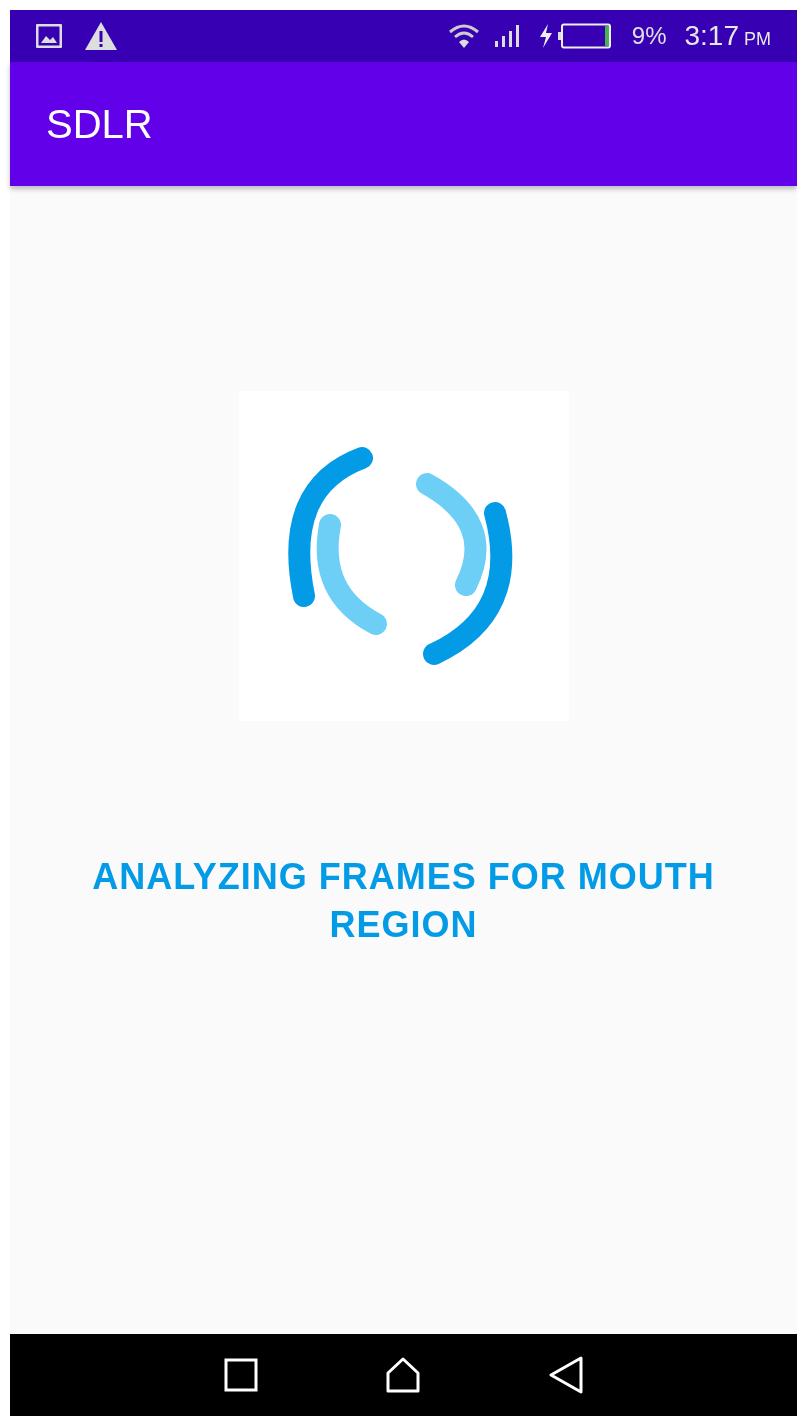 The image size is (797, 1416). Describe the element at coordinates (757, 39) in the screenshot. I see `clock-period: PM` at that location.